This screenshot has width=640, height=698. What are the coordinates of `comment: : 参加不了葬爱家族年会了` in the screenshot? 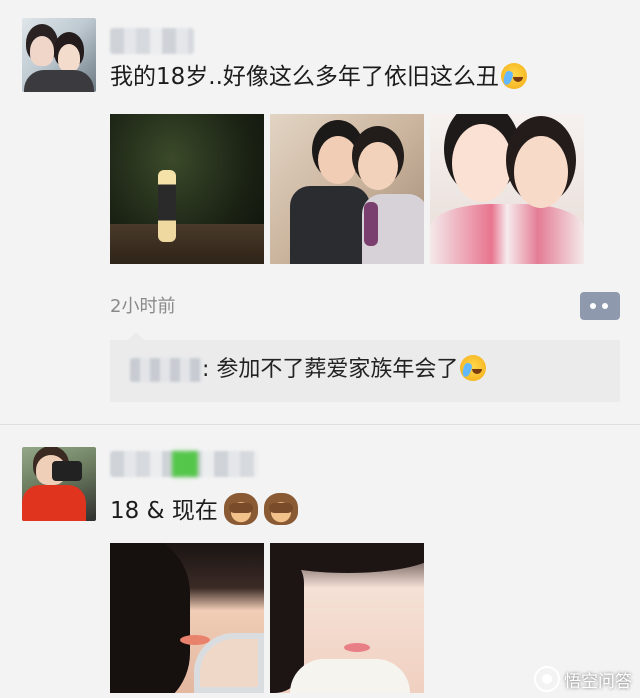 It's located at (344, 370).